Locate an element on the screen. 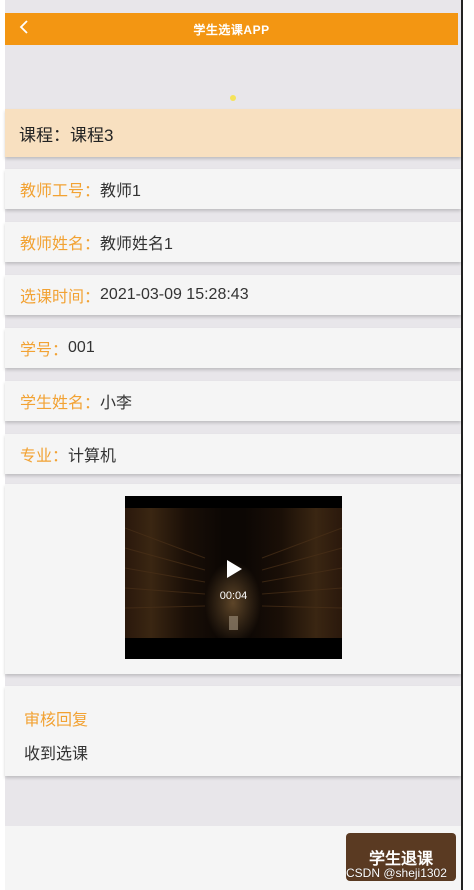  app-header: 学生选课APP is located at coordinates (231, 29).